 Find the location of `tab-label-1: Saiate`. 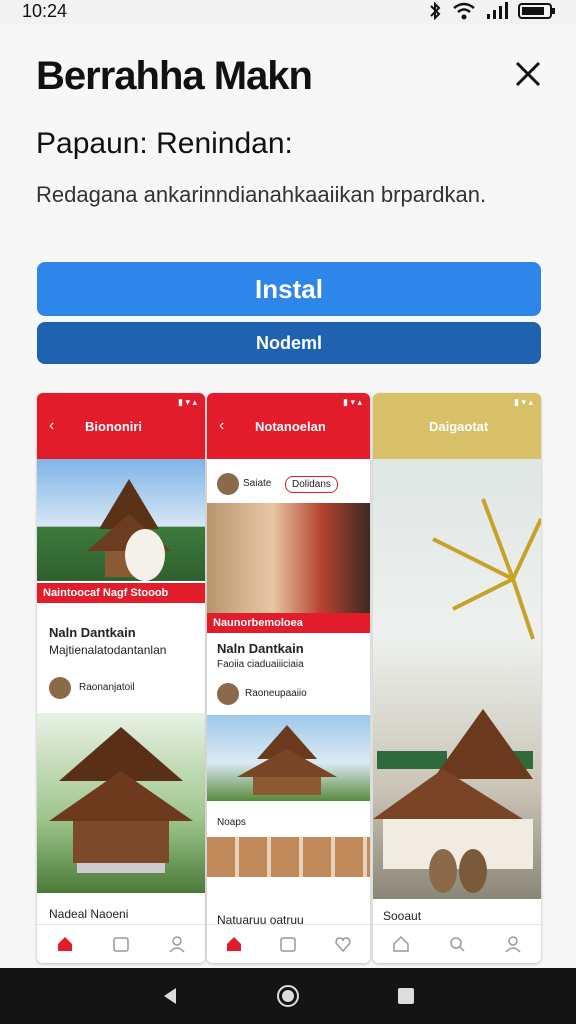

tab-label-1: Saiate is located at coordinates (257, 483).